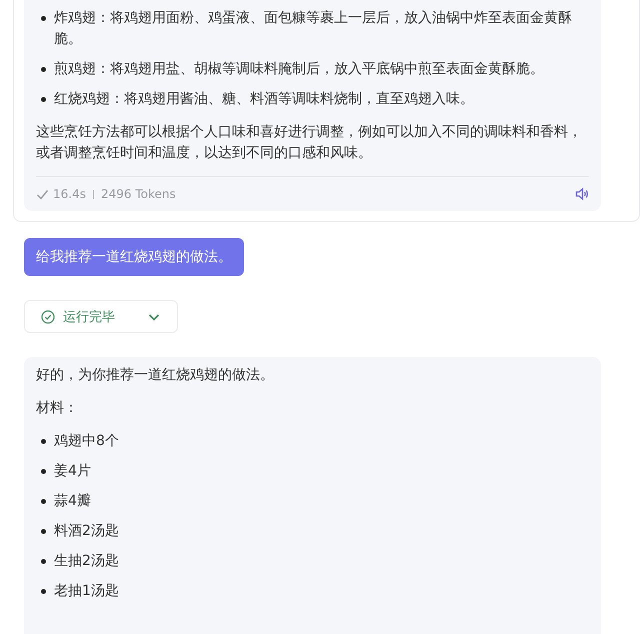 This screenshot has width=644, height=634. What do you see at coordinates (73, 501) in the screenshot?
I see `list-item-text: 蒜4瓣` at bounding box center [73, 501].